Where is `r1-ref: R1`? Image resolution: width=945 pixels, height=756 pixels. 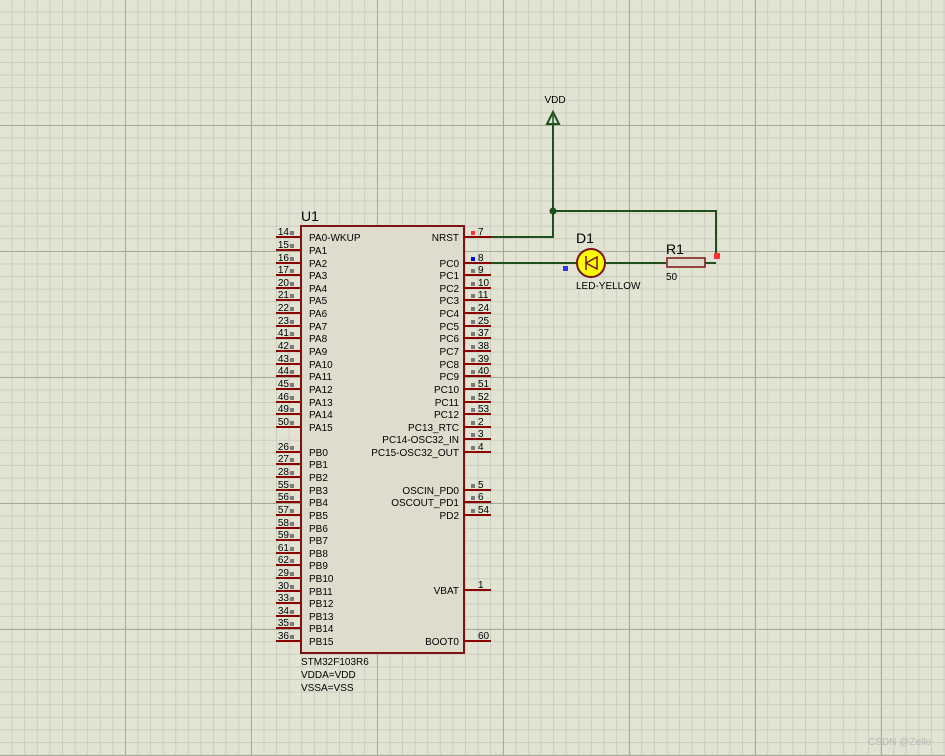
r1-ref: R1 is located at coordinates (675, 249).